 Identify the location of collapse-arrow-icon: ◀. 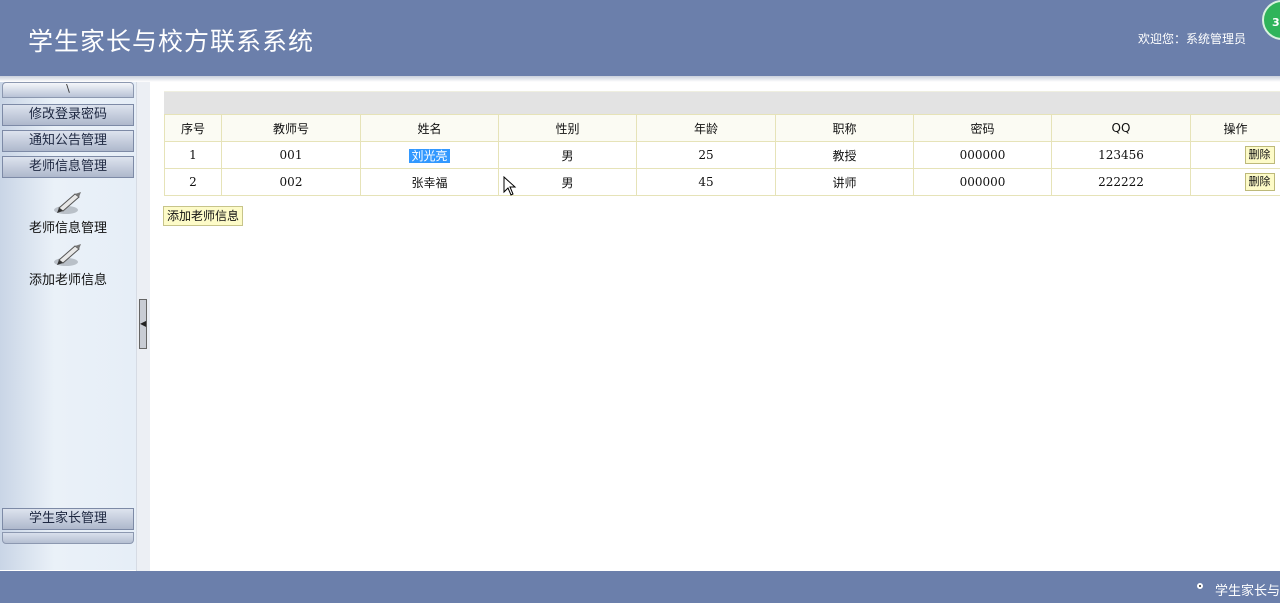
(143, 324).